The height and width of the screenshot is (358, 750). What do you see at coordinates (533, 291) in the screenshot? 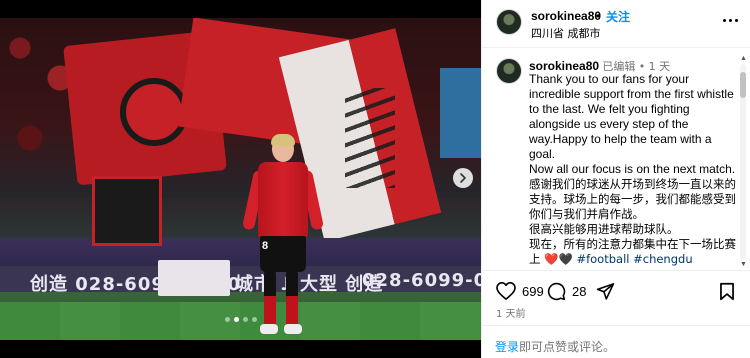
I see `like-count: 699` at bounding box center [533, 291].